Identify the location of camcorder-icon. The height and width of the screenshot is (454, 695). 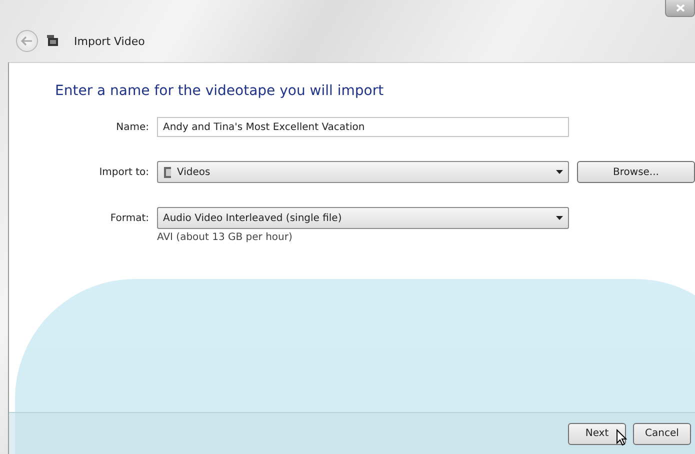
(53, 41).